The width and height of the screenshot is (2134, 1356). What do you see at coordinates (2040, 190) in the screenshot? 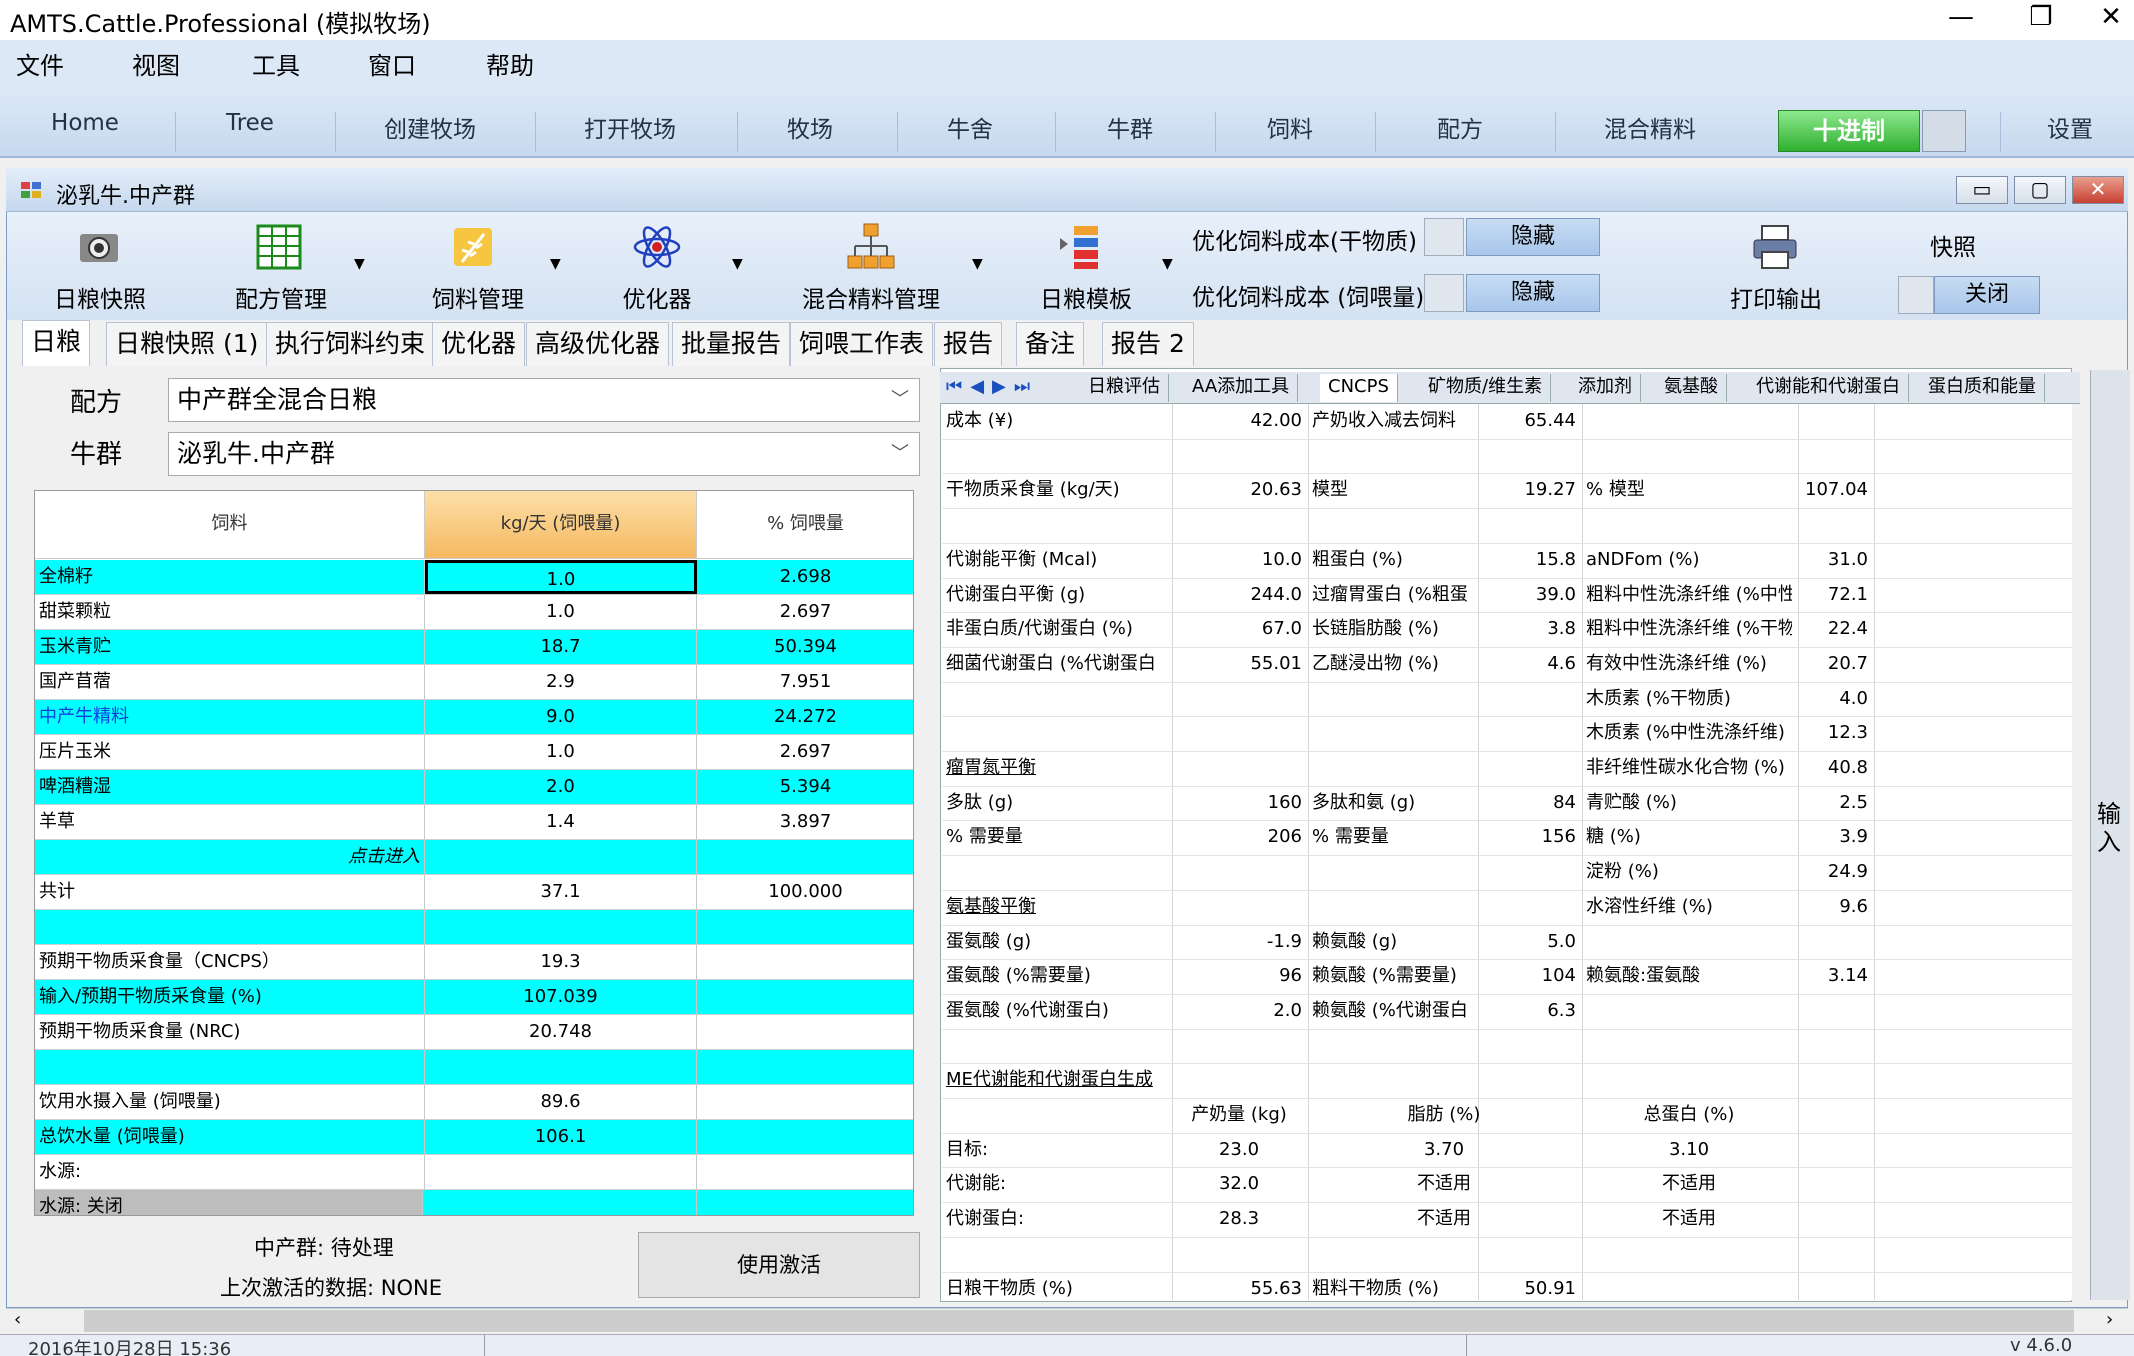
I see `child-maximize-icon: ▢` at bounding box center [2040, 190].